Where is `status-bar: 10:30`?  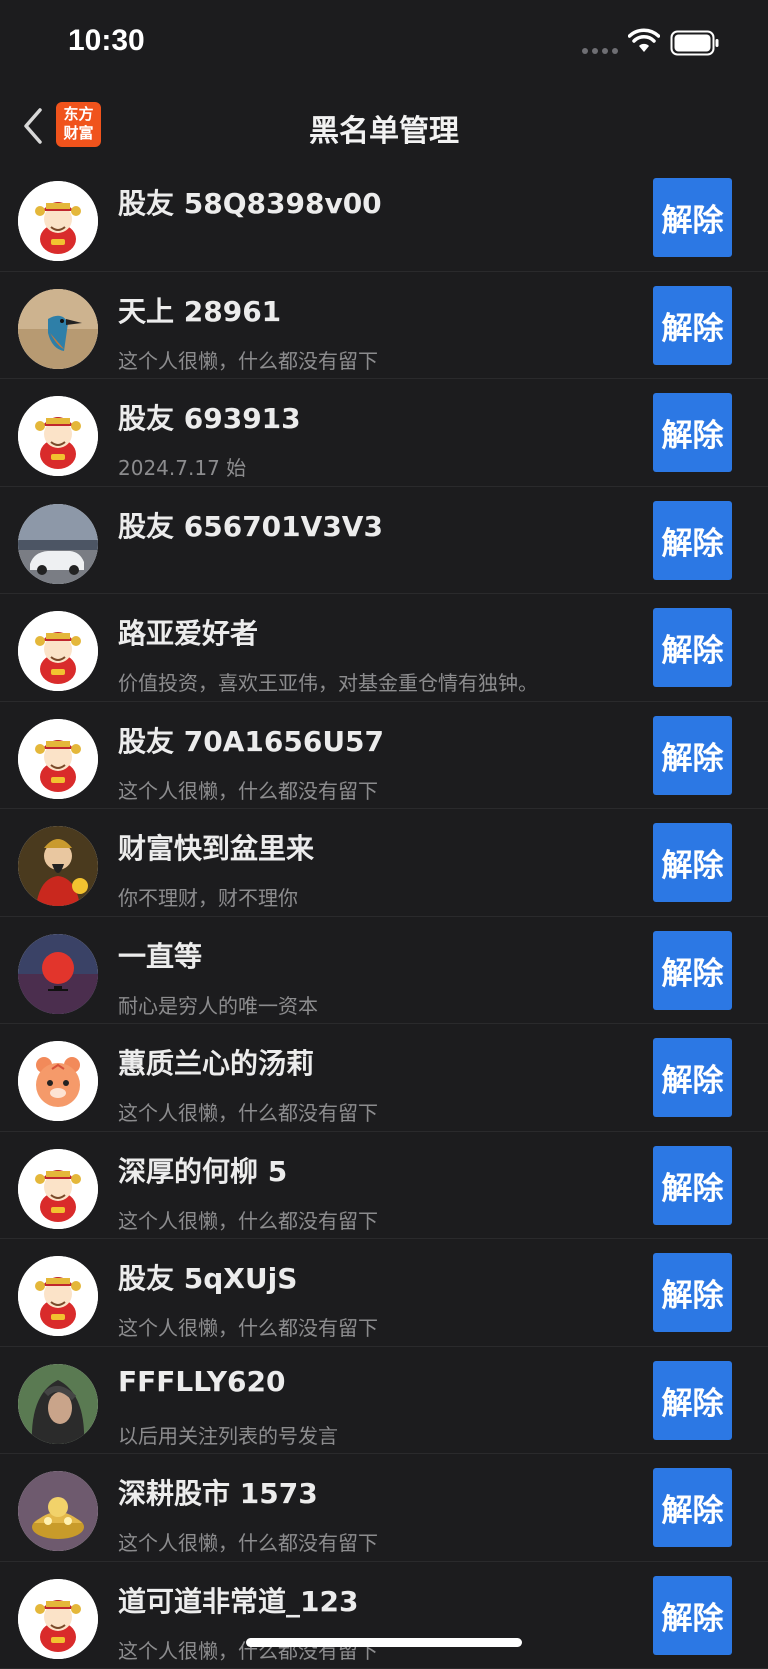
status-bar: 10:30 is located at coordinates (384, 44).